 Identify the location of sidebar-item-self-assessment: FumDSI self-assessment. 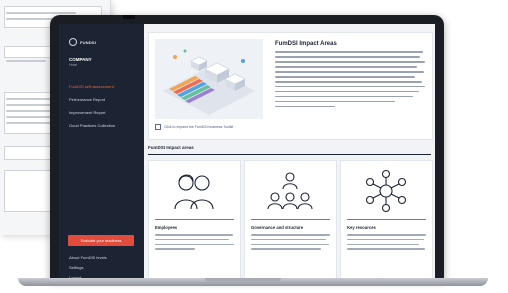
(91, 86).